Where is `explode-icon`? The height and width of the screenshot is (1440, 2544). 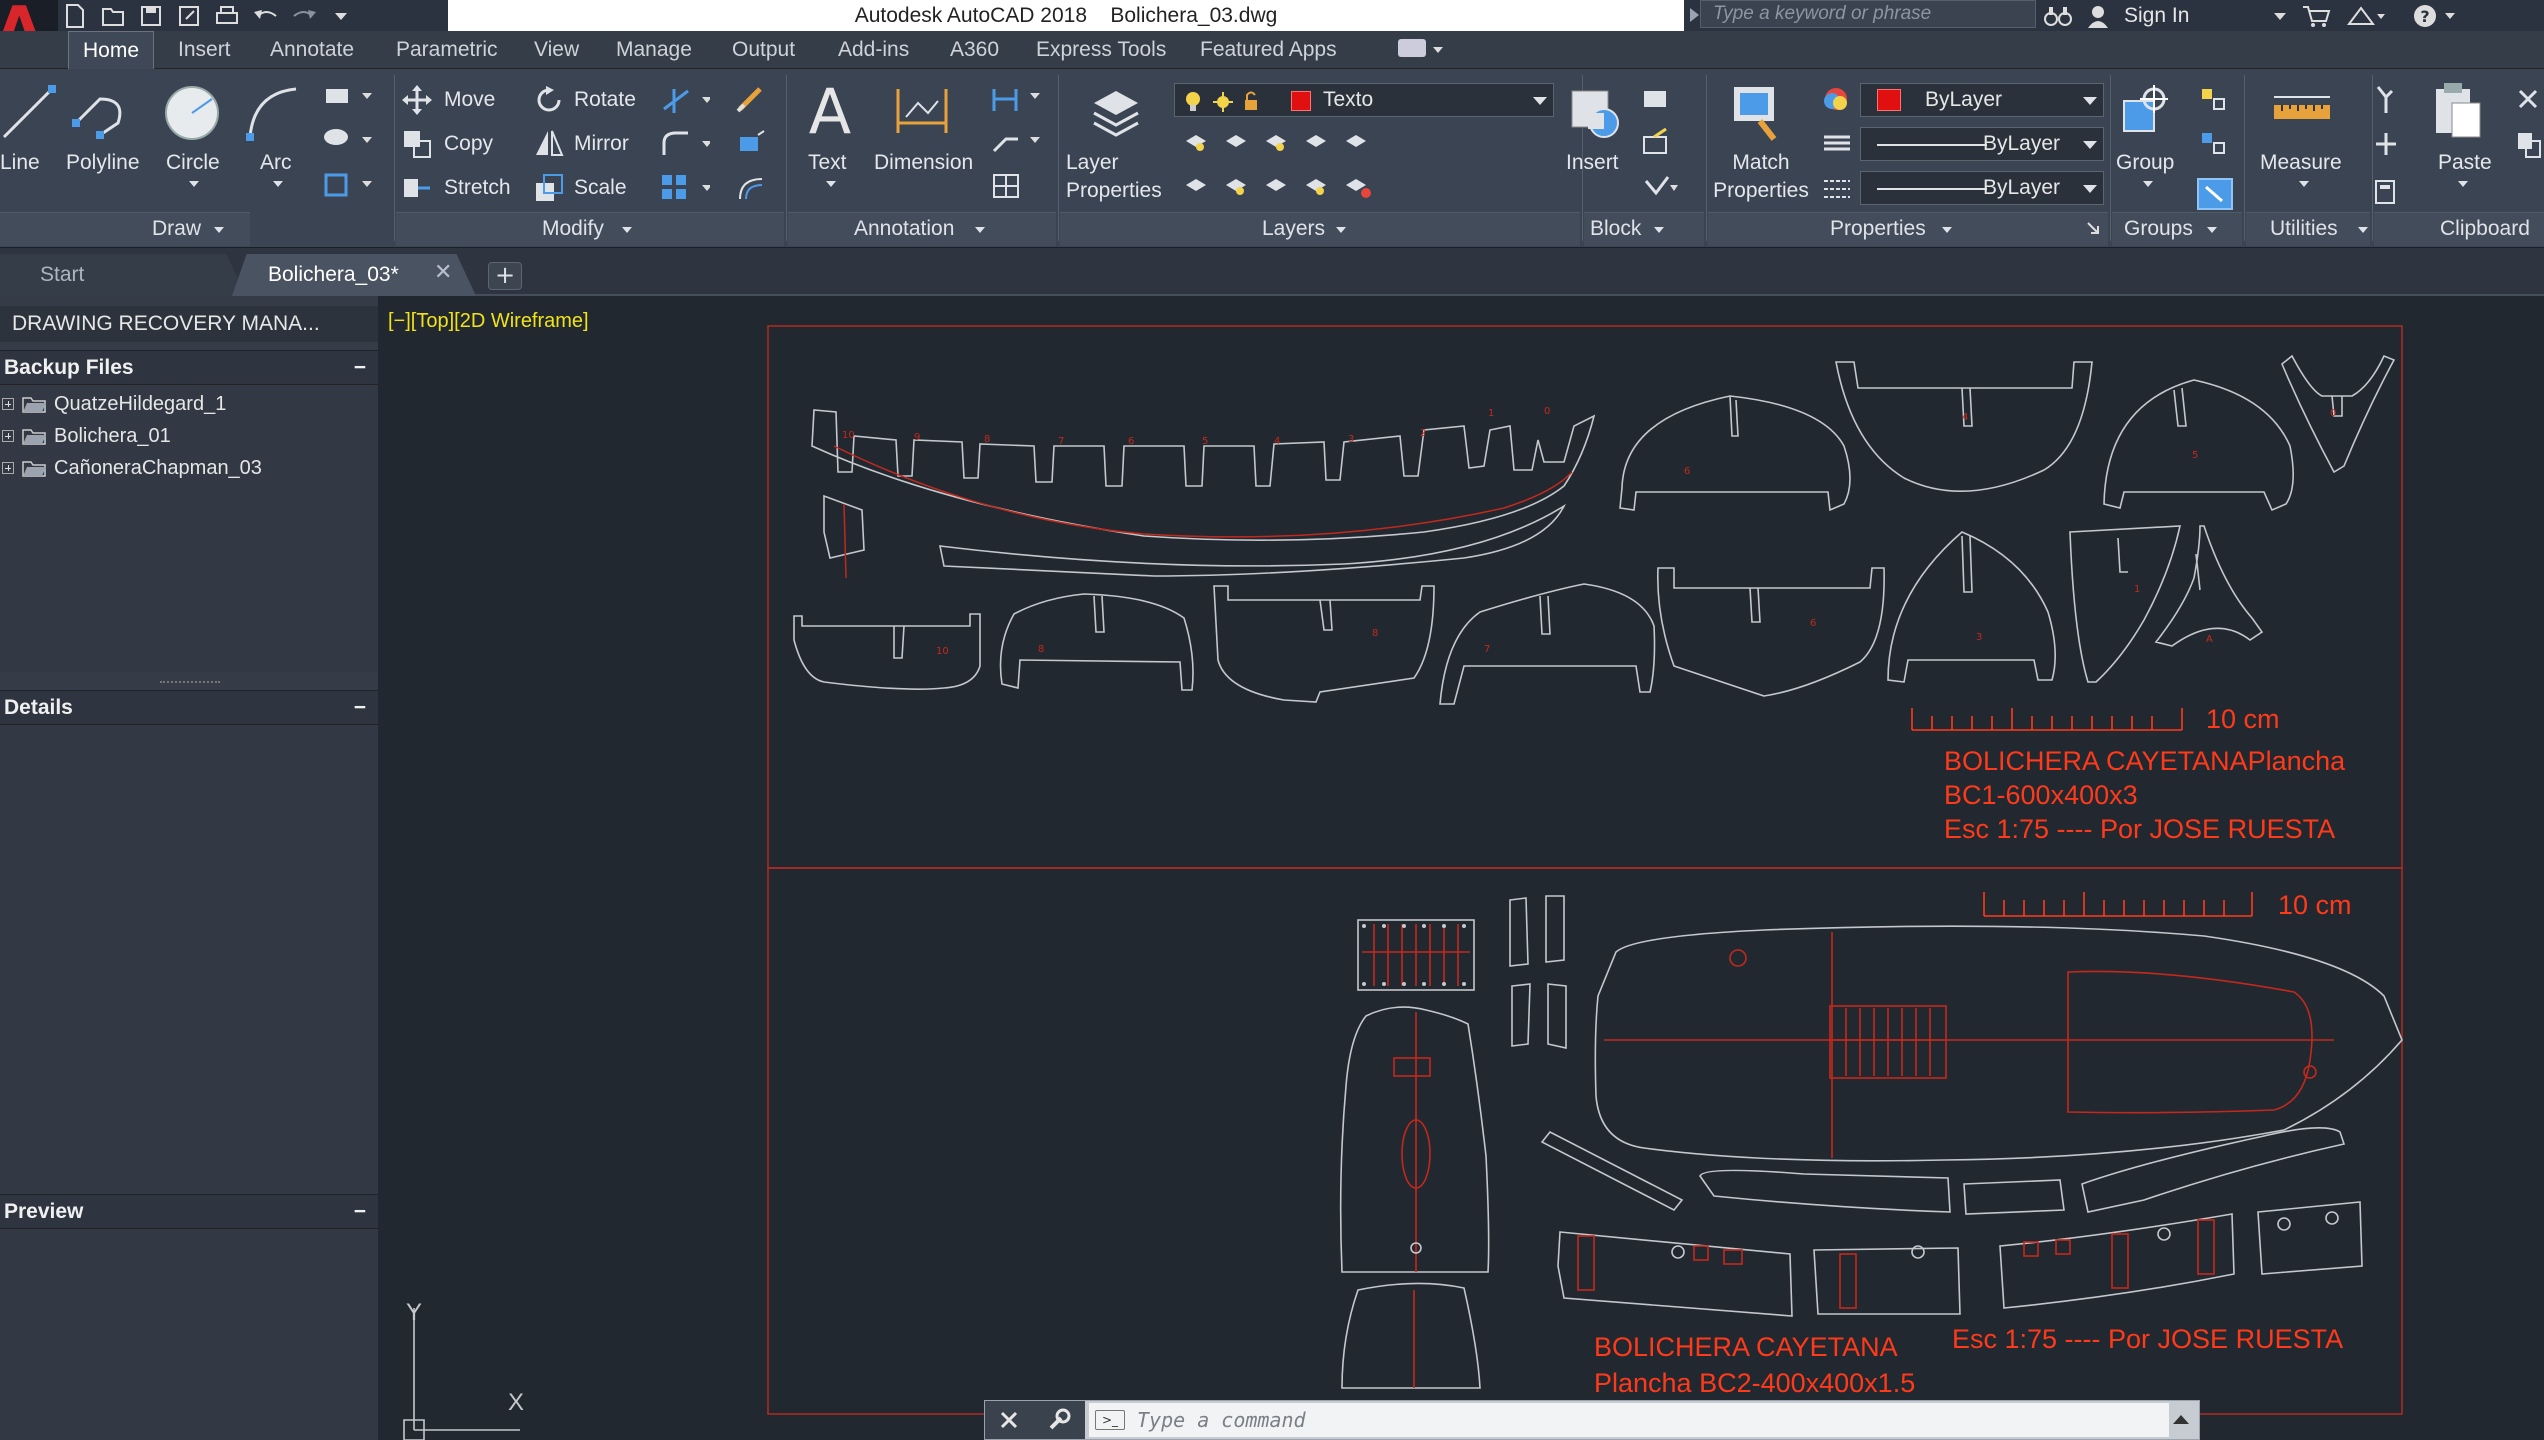
explode-icon is located at coordinates (751, 144).